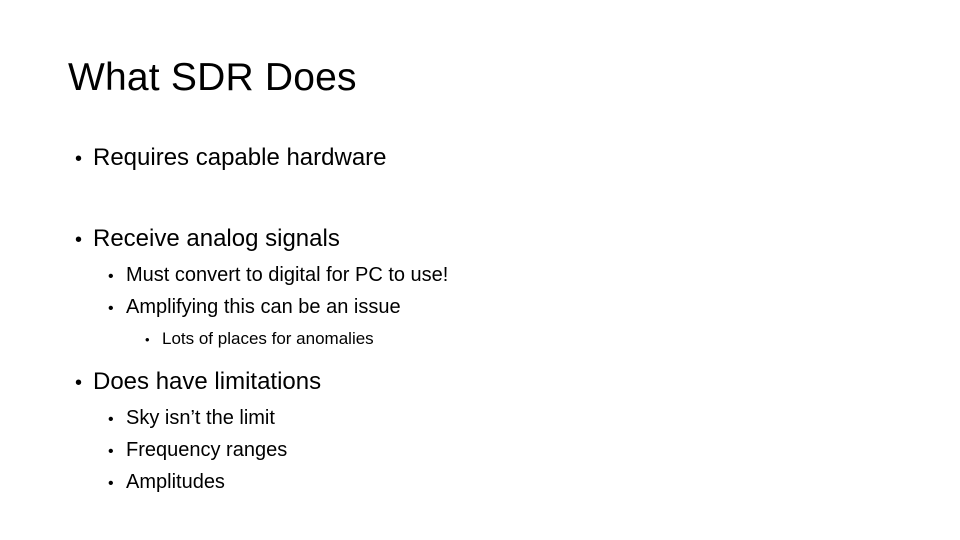  Describe the element at coordinates (200, 418) in the screenshot. I see `list-item-label: Sky isn’t the limit` at that location.